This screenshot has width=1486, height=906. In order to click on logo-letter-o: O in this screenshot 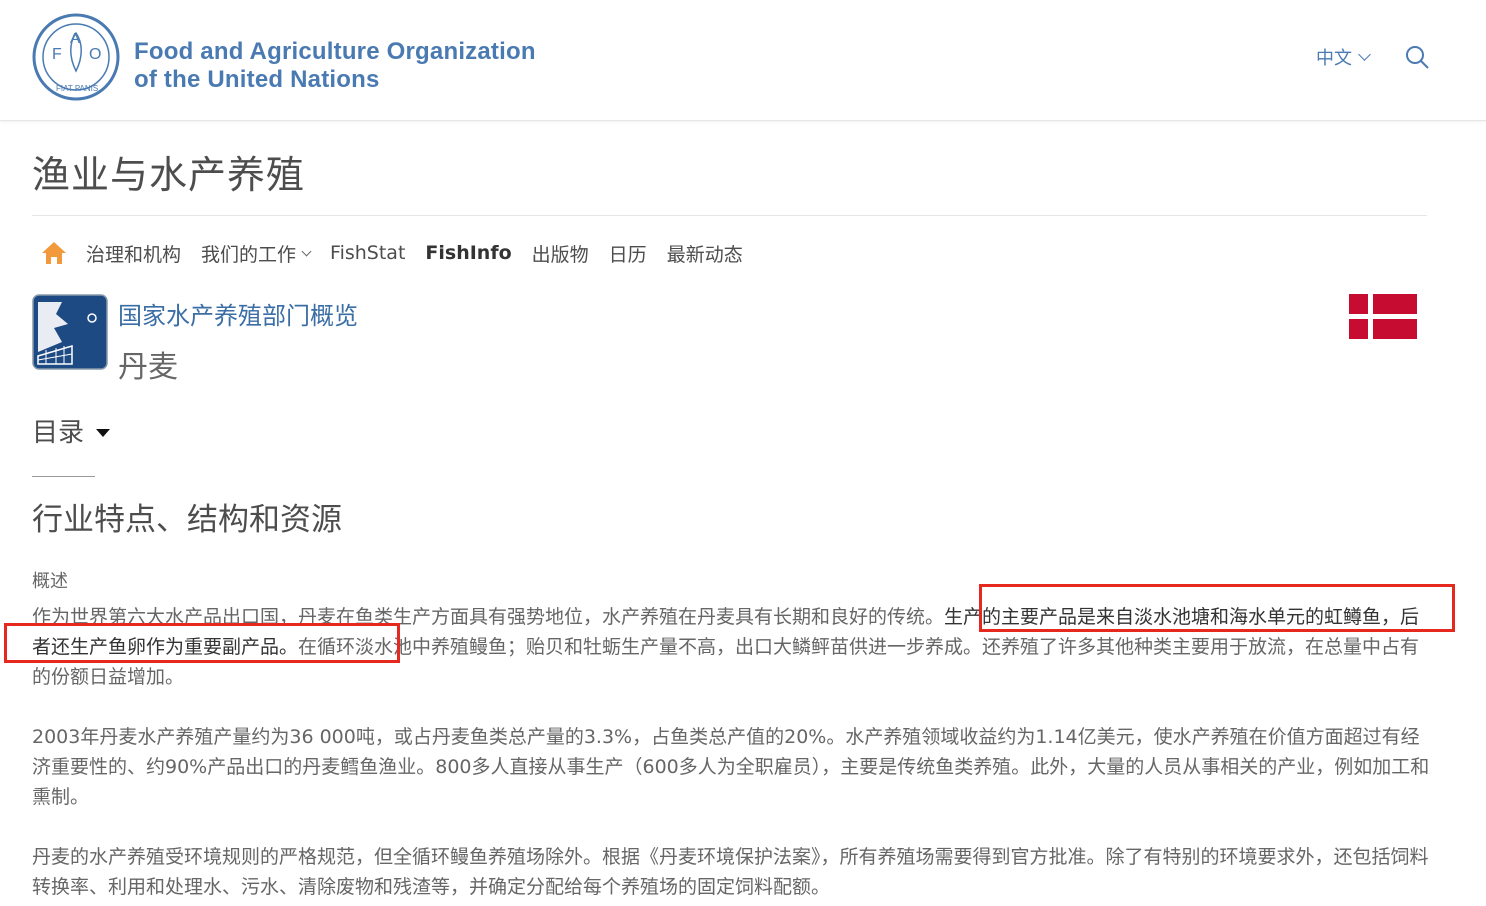, I will do `click(95, 54)`.